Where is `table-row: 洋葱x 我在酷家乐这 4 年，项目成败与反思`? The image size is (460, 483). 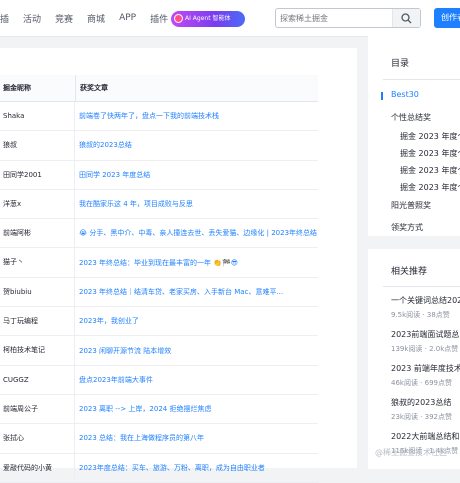
table-row: 洋葱x 我在酷家乐这 4 年，项目成败与反思 is located at coordinates (159, 204).